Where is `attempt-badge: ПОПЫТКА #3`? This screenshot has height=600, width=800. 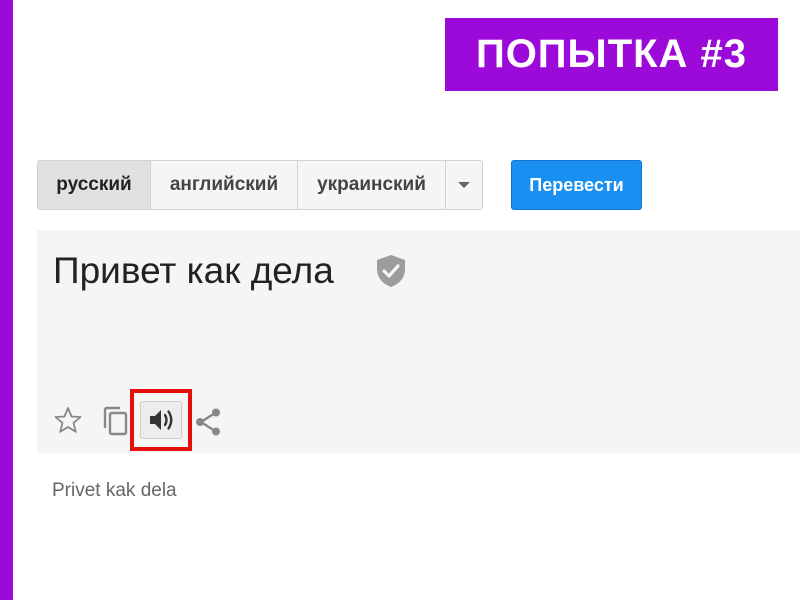
attempt-badge: ПОПЫТКА #3 is located at coordinates (611, 54).